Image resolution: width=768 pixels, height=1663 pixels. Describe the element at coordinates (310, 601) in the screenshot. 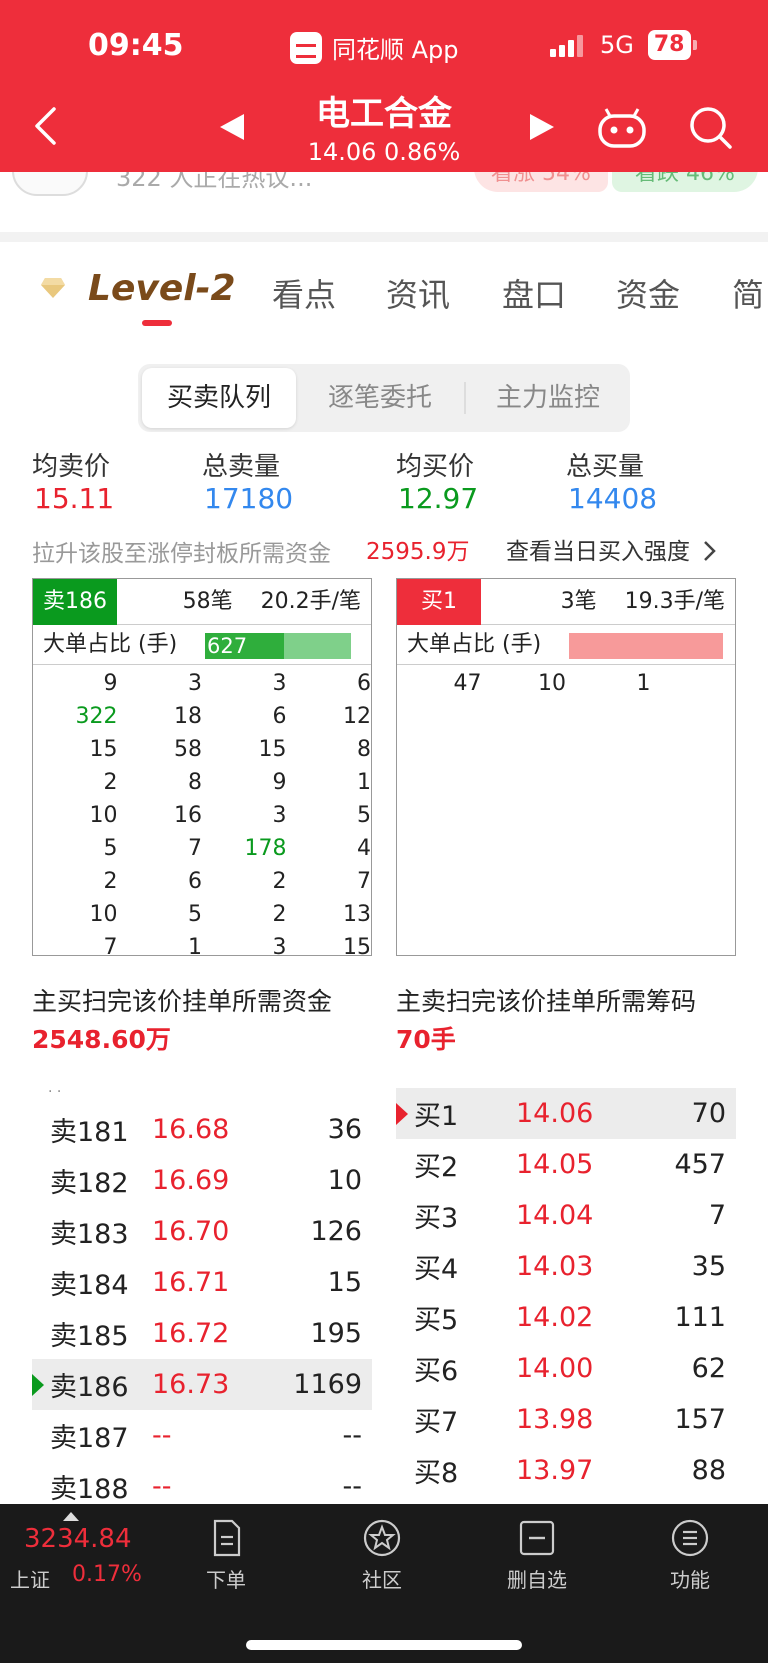

I see `sell-queue-avg: 20.2手/笔` at that location.